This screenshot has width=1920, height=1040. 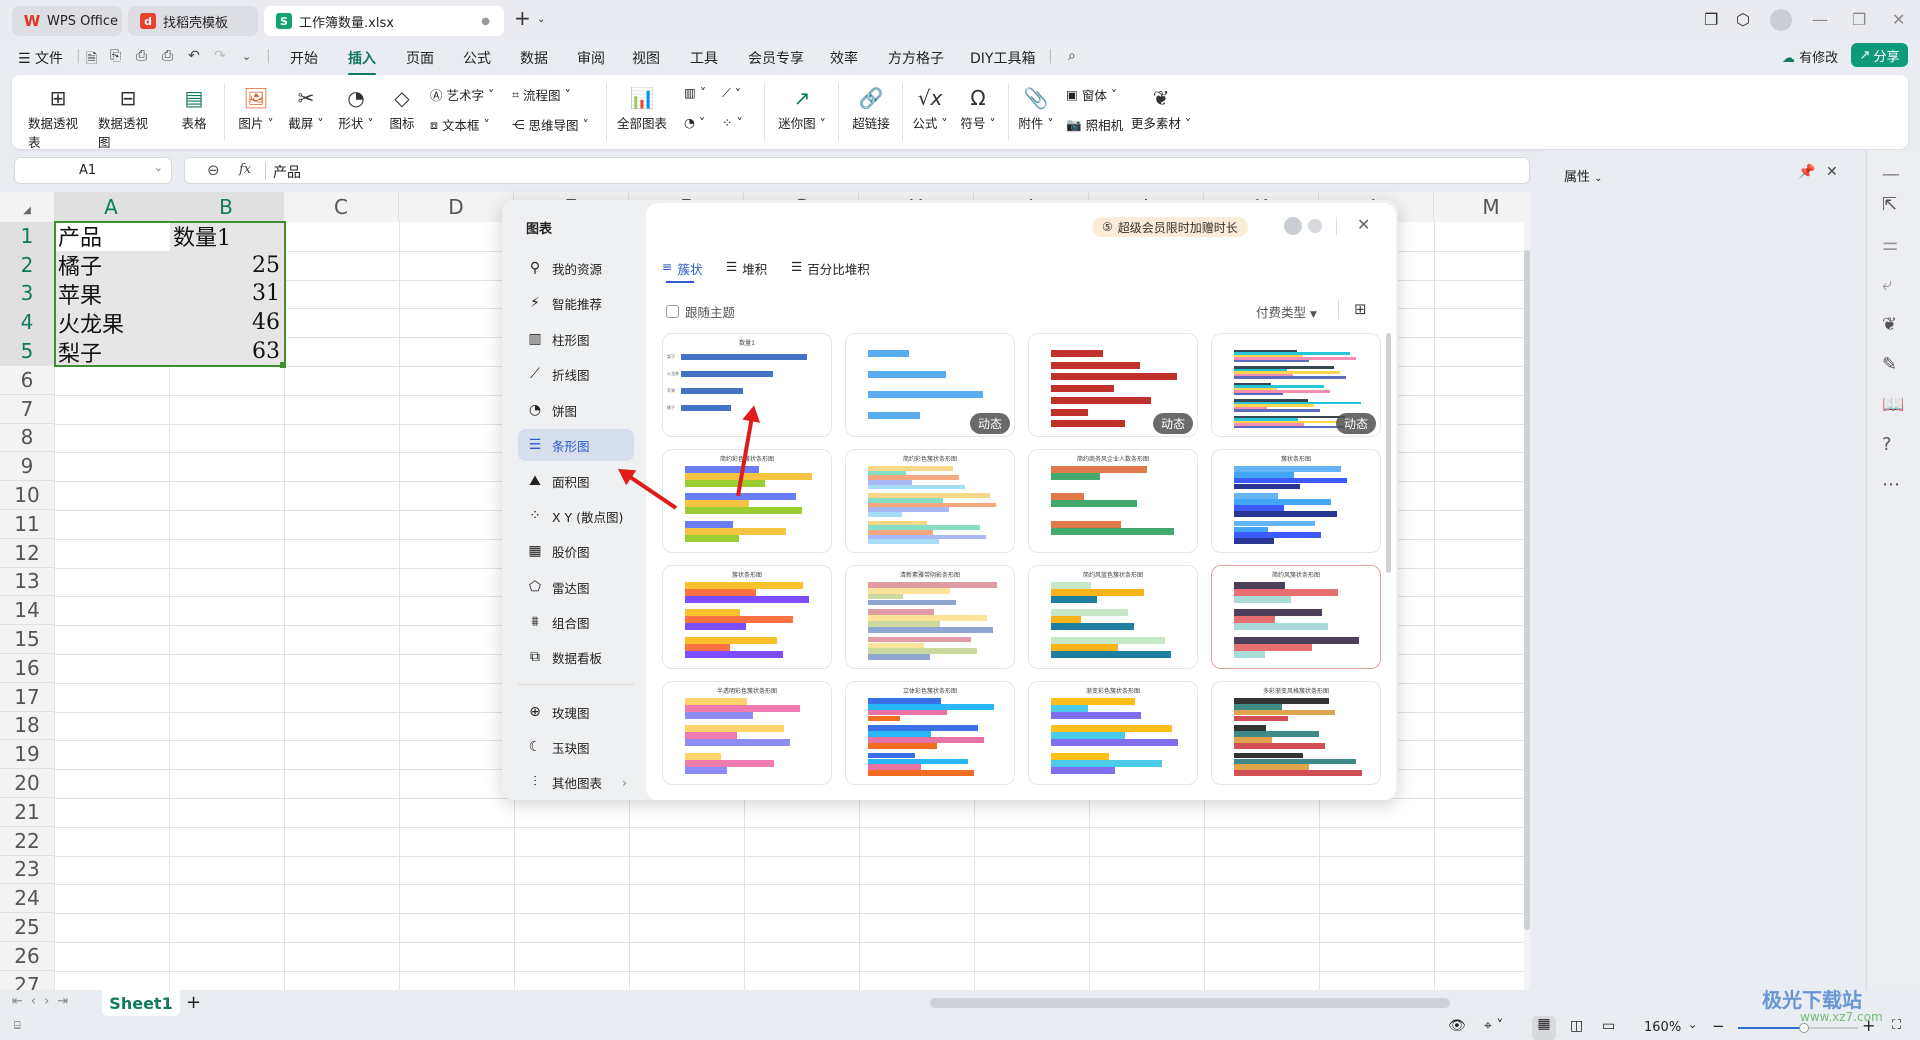 I want to click on subtab-stacked: ☰ 堆积, so click(x=746, y=268).